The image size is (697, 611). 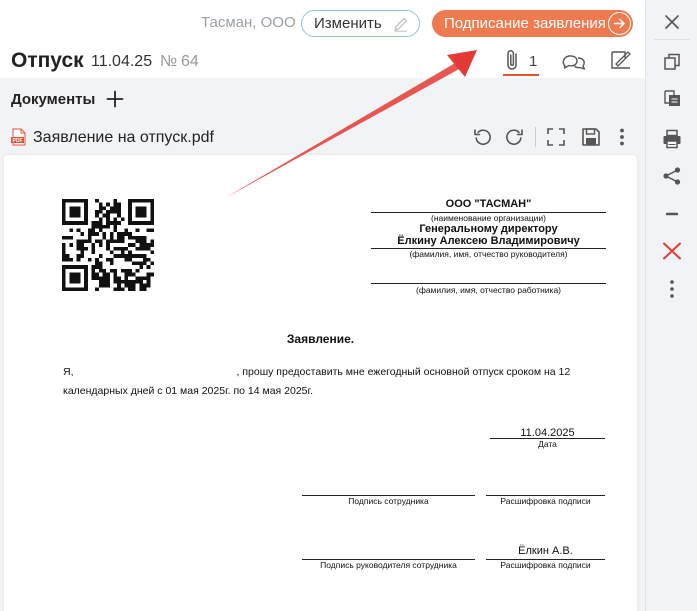 What do you see at coordinates (545, 565) in the screenshot?
I see `decode-caption-2: Расшифровка подписи` at bounding box center [545, 565].